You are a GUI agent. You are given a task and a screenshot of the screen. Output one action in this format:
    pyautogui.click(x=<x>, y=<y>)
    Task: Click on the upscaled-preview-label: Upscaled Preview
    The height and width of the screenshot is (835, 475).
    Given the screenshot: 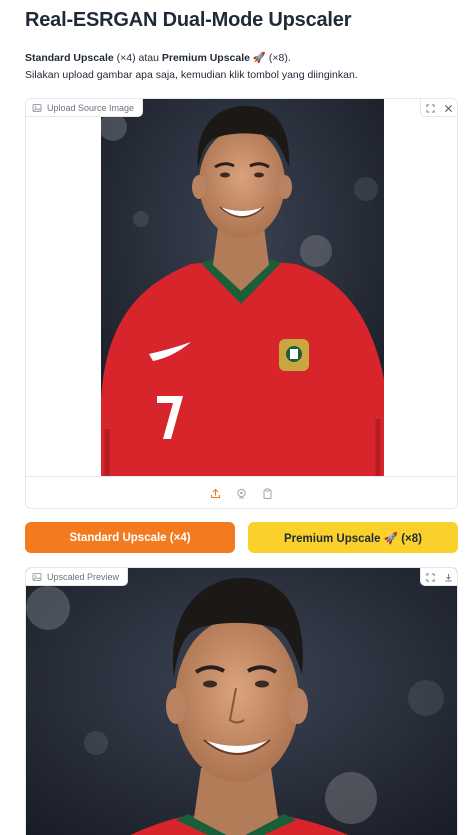 What is the action you would take?
    pyautogui.click(x=77, y=577)
    